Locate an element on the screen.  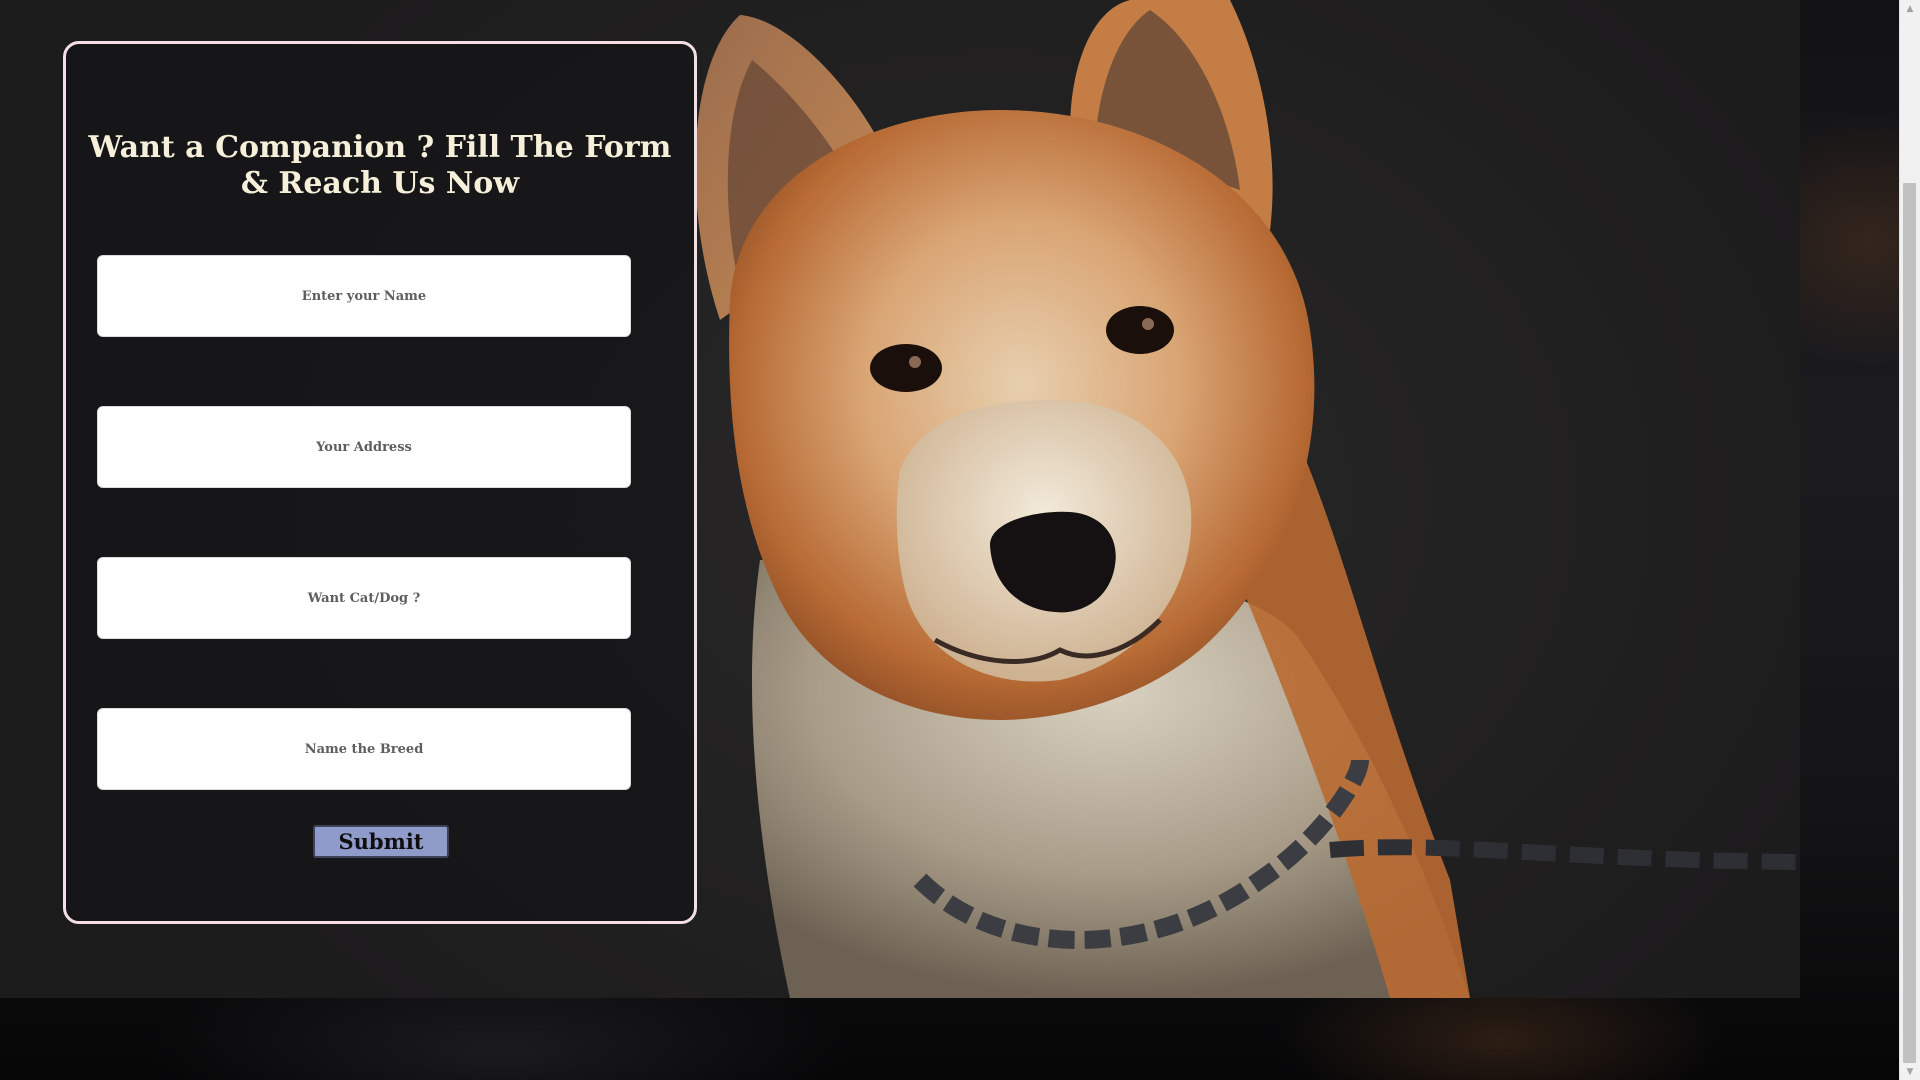
vertical-scrollbar: ▲ ▼ is located at coordinates (1909, 540).